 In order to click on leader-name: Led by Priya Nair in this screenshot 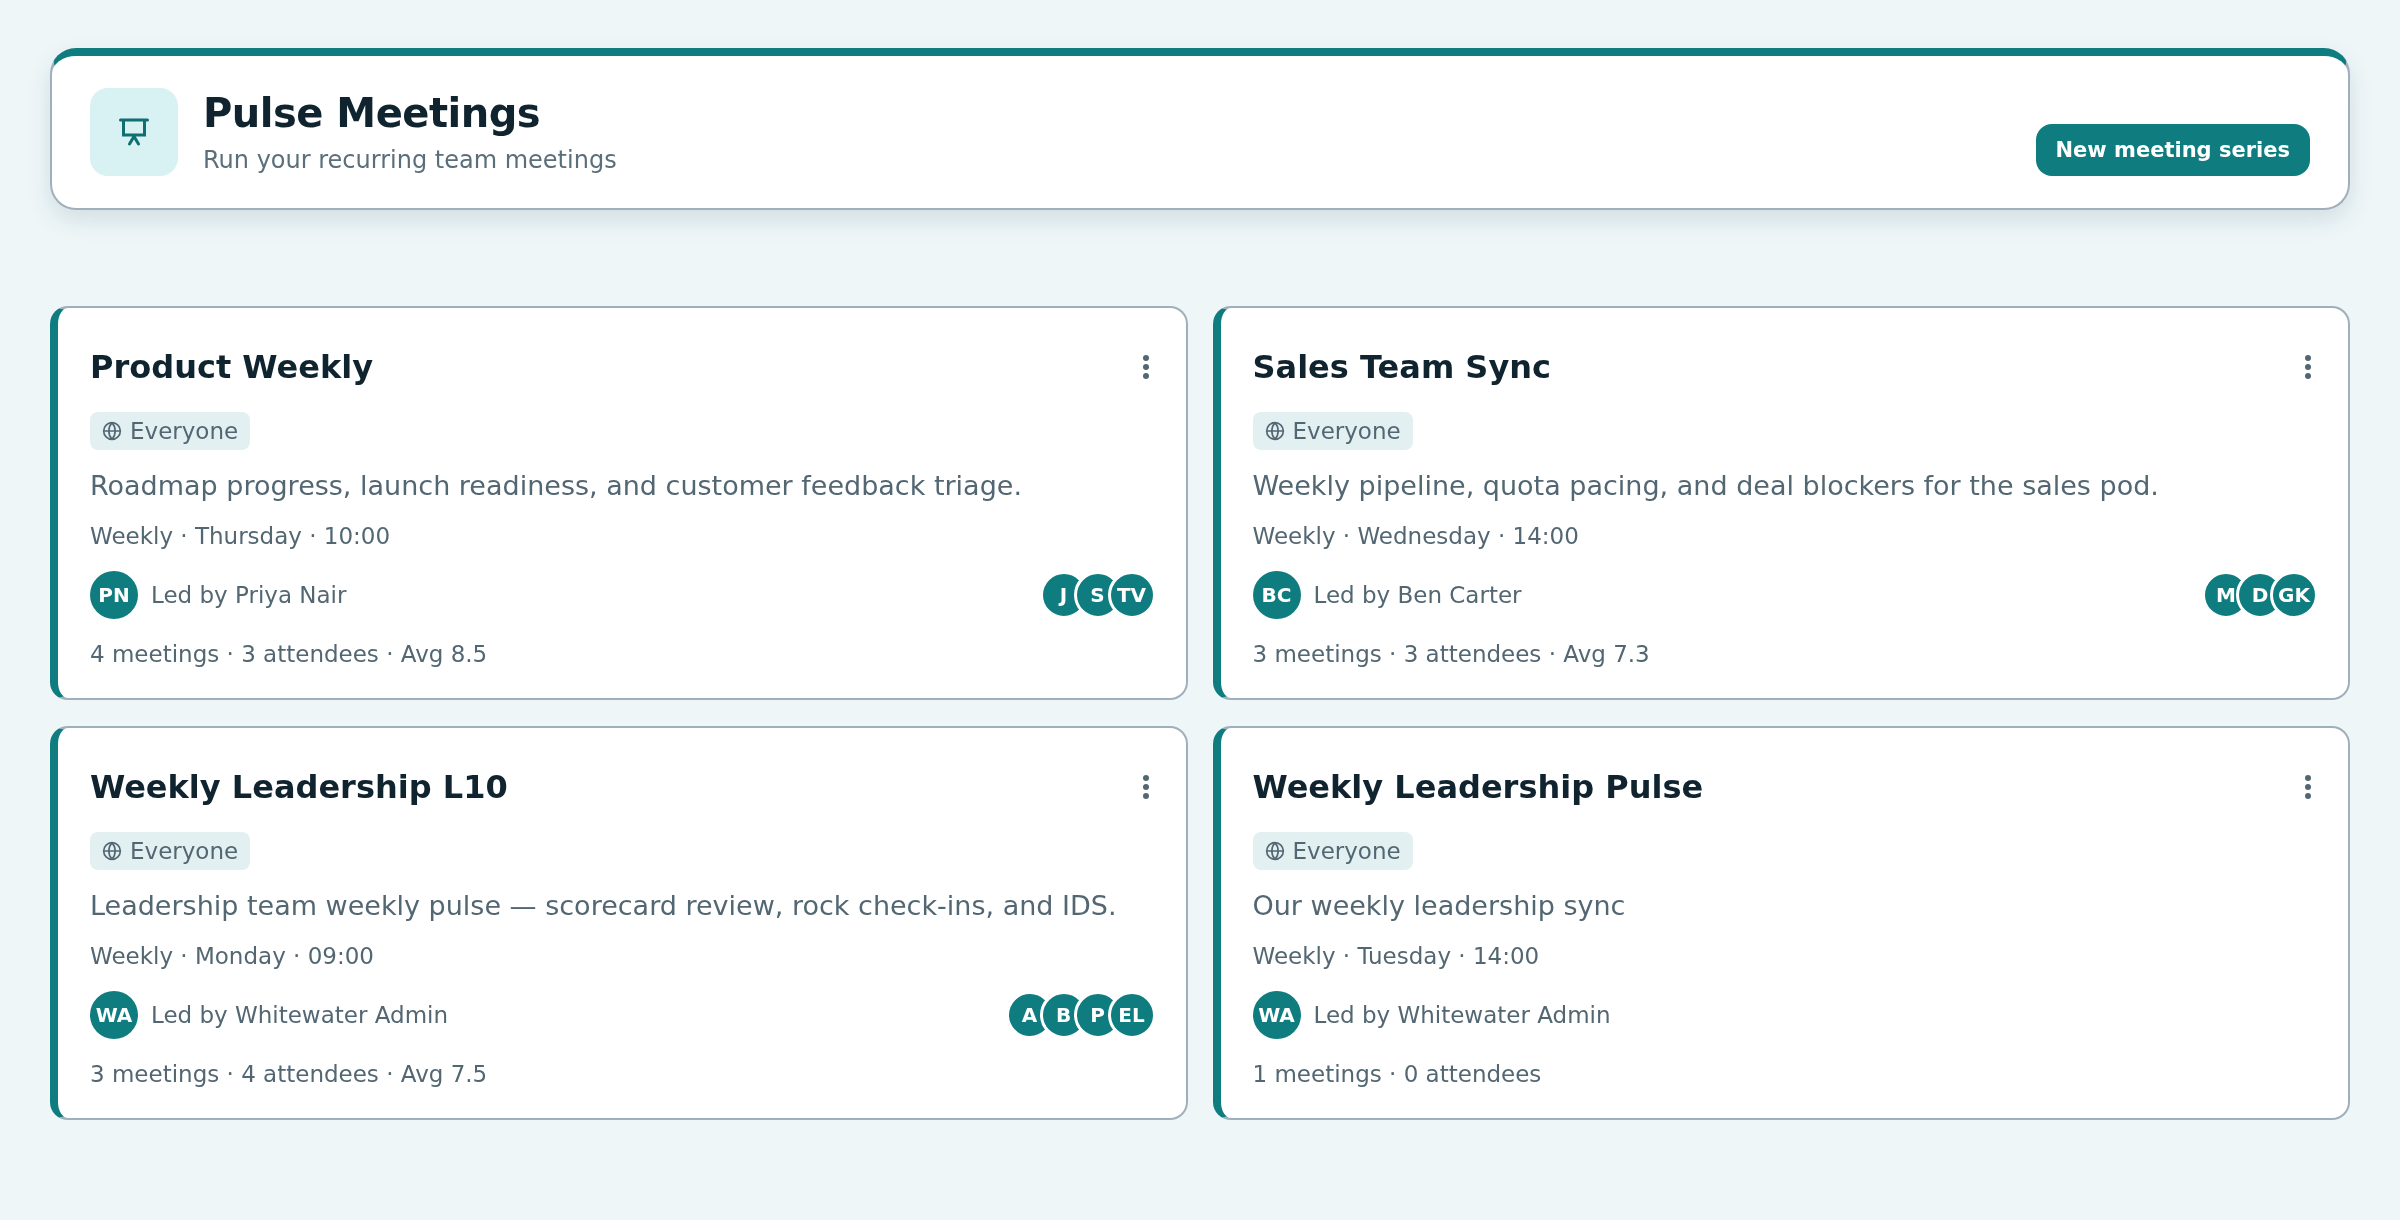, I will do `click(249, 595)`.